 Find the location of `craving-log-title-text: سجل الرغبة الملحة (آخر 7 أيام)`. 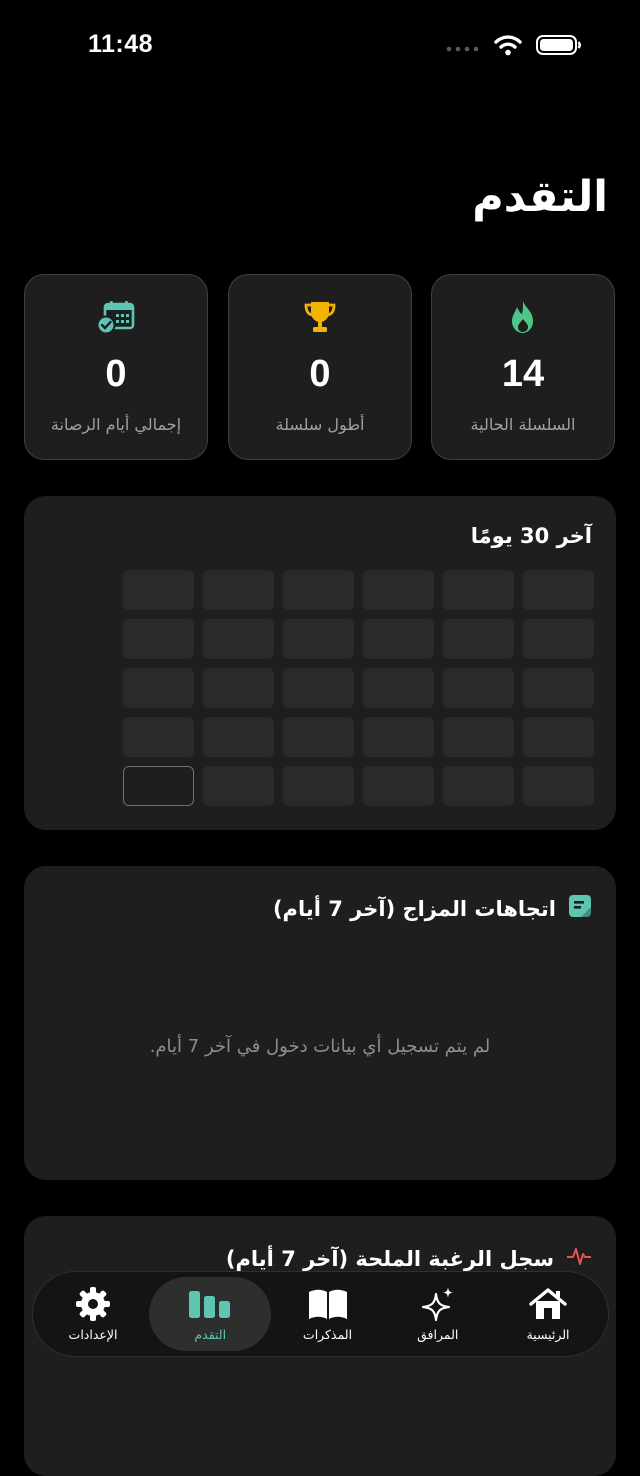

craving-log-title-text: سجل الرغبة الملحة (آخر 7 أيام) is located at coordinates (389, 1258).